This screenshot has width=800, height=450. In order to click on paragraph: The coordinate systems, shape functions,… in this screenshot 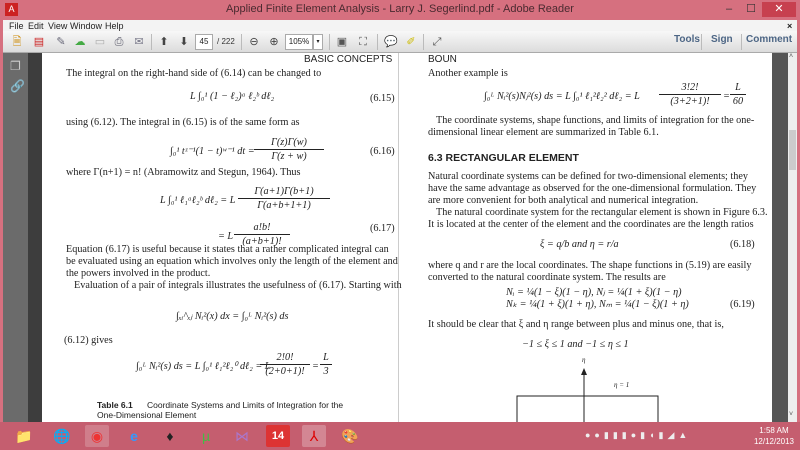, I will do `click(595, 120)`.